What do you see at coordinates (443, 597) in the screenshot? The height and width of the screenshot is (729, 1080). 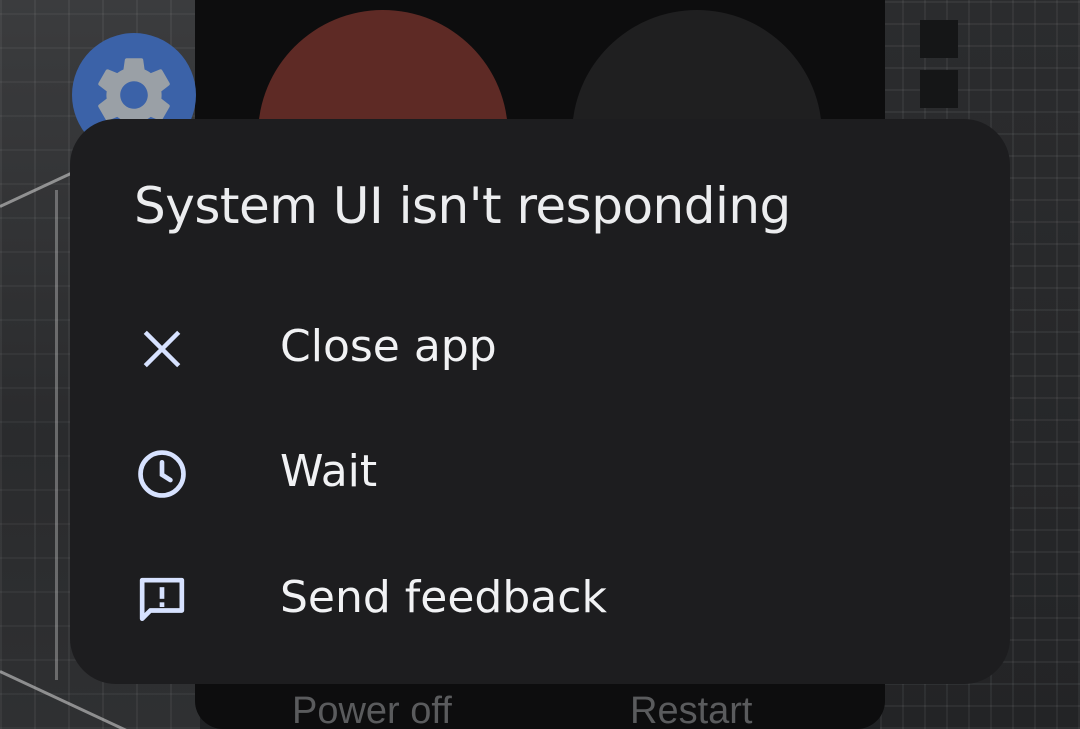 I see `send-feedback-label: Send feedback` at bounding box center [443, 597].